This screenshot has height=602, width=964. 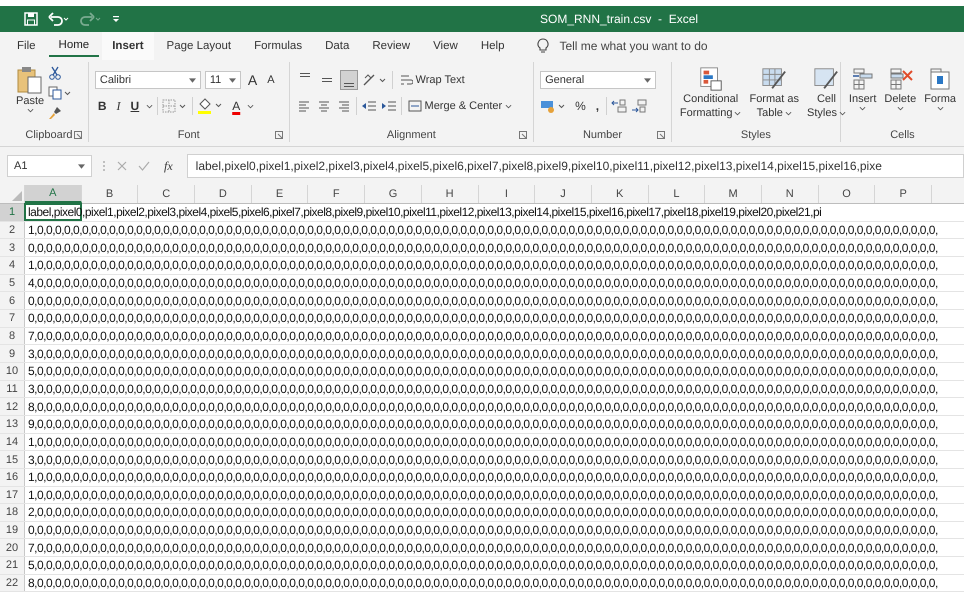 I want to click on decrease-decimal-icon, so click(x=639, y=106).